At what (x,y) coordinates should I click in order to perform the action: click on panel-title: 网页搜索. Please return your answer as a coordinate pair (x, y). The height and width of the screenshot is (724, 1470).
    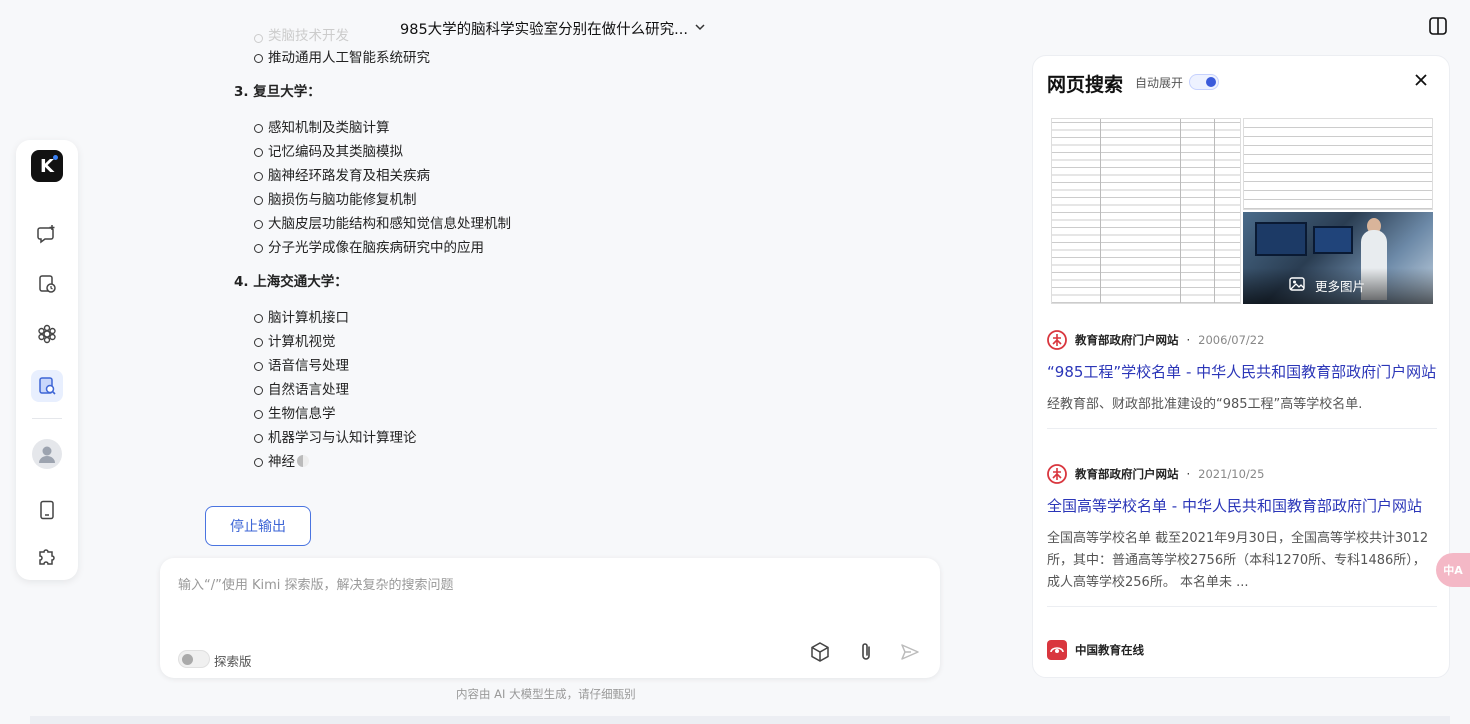
    Looking at the image, I should click on (1085, 85).